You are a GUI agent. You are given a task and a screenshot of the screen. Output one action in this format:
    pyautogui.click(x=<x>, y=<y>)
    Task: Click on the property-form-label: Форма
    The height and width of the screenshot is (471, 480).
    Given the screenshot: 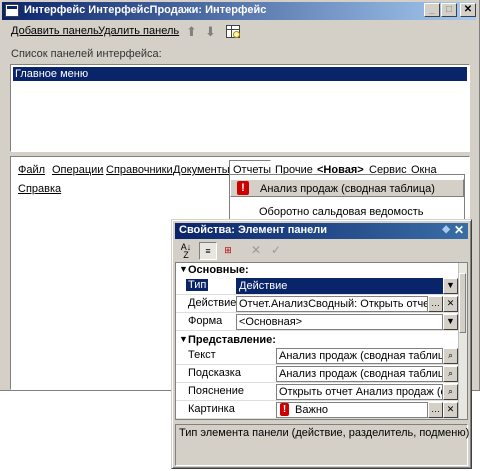 What is the action you would take?
    pyautogui.click(x=205, y=321)
    